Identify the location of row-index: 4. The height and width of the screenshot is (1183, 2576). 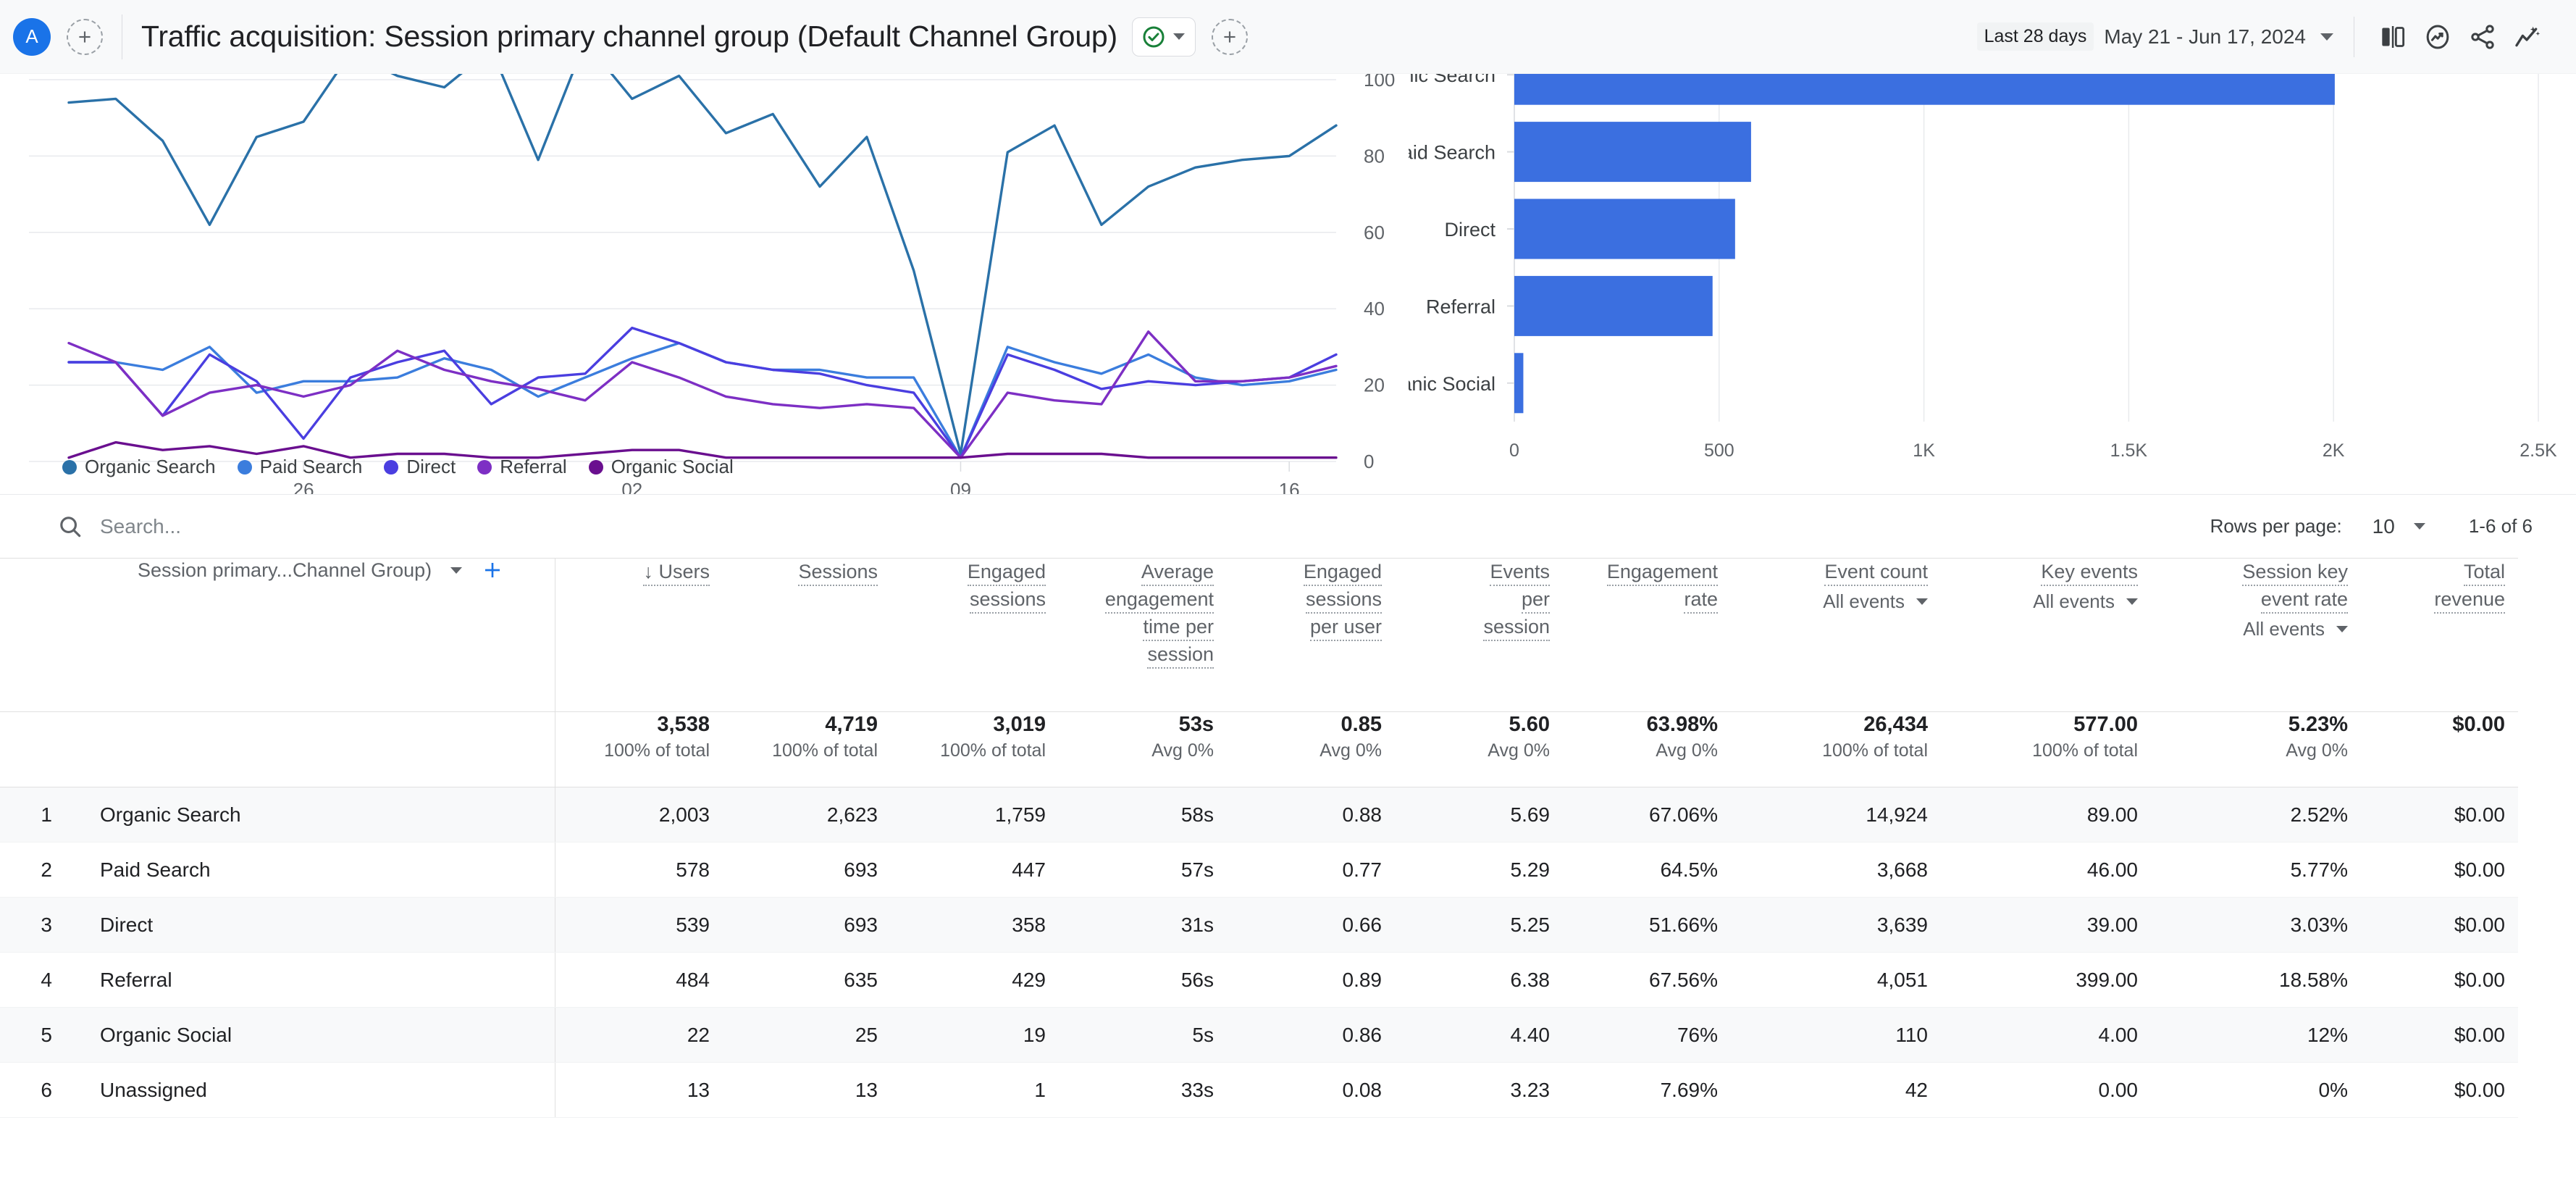
(46, 979).